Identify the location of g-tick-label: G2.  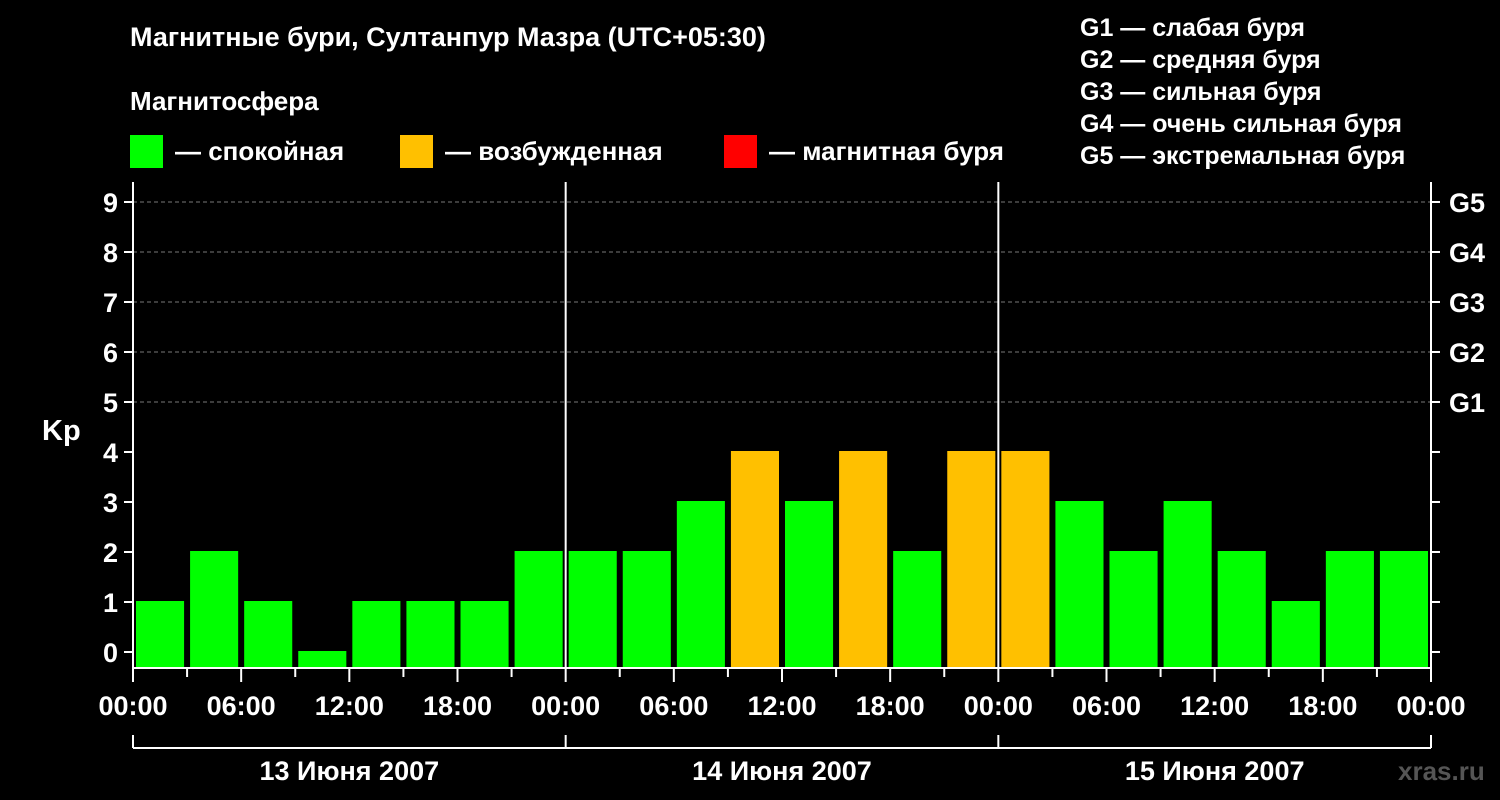
(1467, 353).